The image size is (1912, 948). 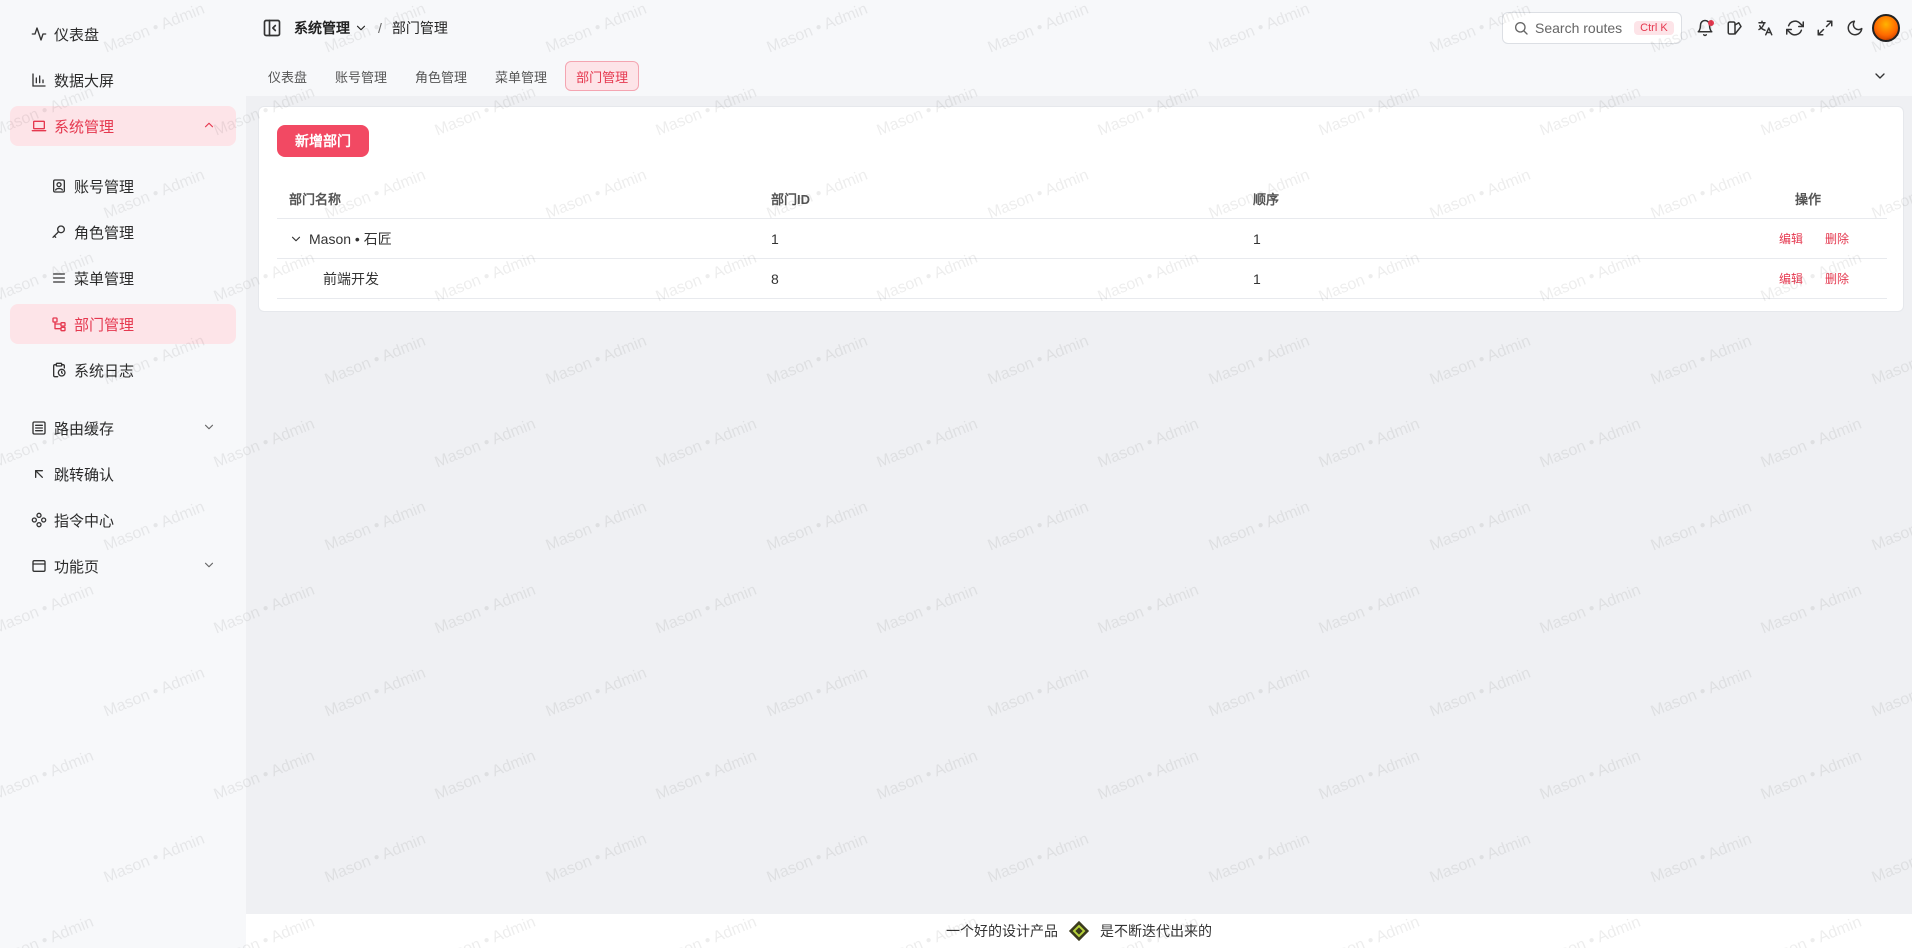 I want to click on bar-chart-icon, so click(x=39, y=80).